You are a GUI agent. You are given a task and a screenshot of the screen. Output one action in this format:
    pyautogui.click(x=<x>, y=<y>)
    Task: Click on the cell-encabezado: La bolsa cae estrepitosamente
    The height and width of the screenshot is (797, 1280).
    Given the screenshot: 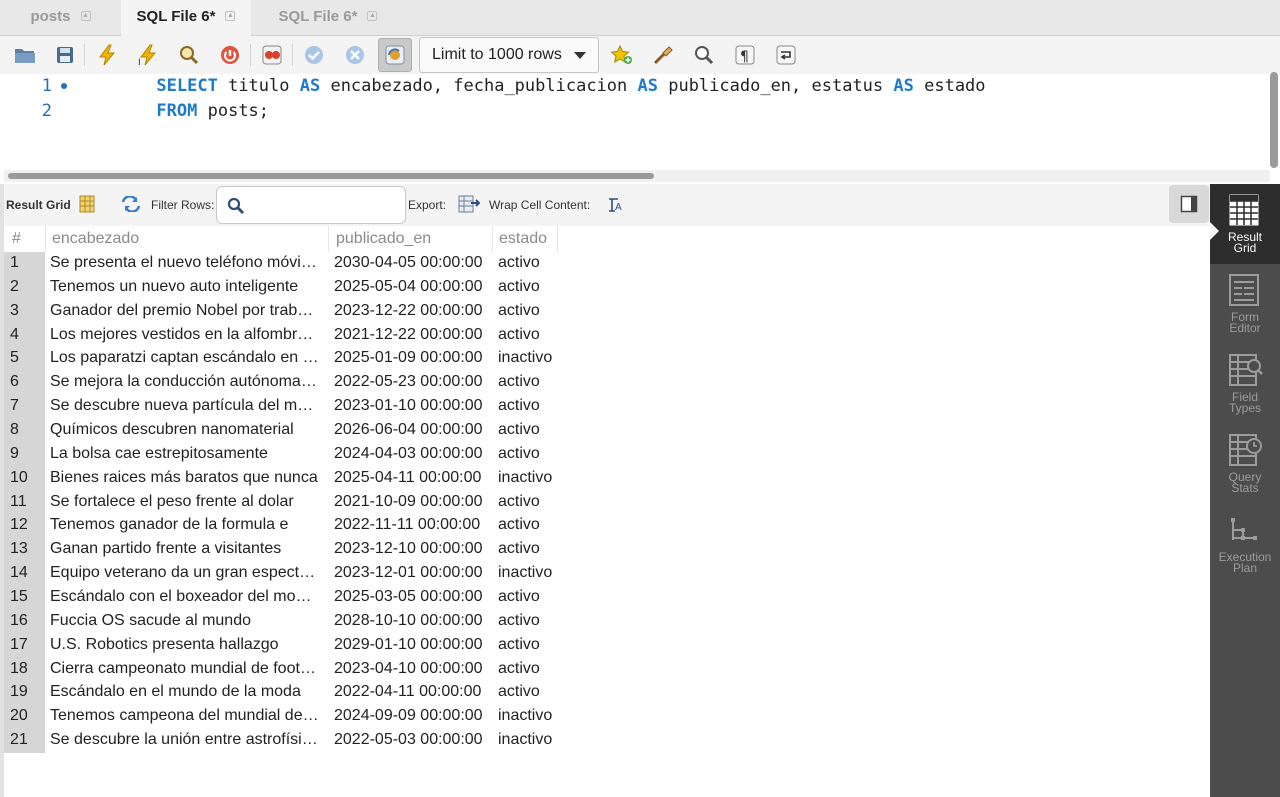 What is the action you would take?
    pyautogui.click(x=188, y=454)
    